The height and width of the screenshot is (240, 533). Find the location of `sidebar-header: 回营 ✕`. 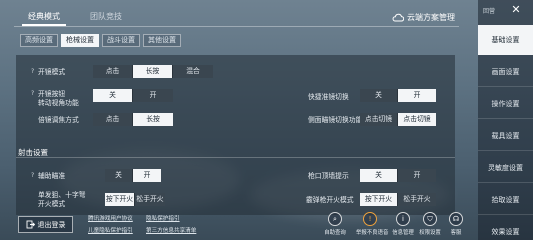

sidebar-header: 回营 ✕ is located at coordinates (505, 11).